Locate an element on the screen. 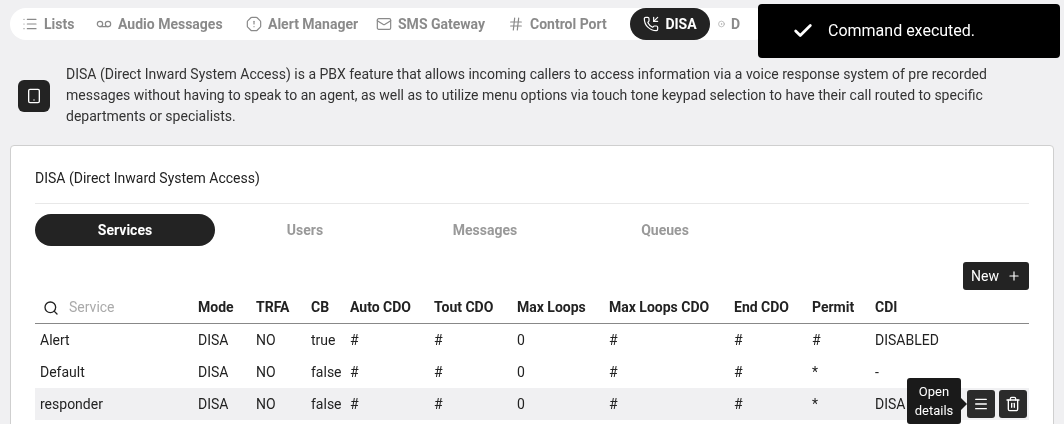 Image resolution: width=1064 pixels, height=424 pixels. column-header: Max Loops CDO is located at coordinates (659, 307).